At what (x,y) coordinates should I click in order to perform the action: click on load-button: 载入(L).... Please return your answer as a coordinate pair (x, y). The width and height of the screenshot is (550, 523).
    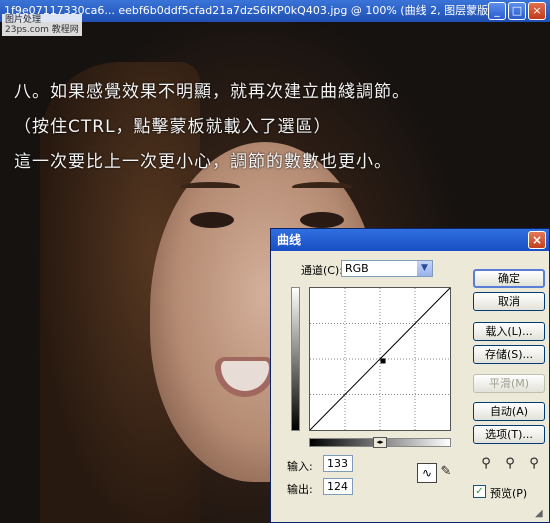
    Looking at the image, I should click on (509, 331).